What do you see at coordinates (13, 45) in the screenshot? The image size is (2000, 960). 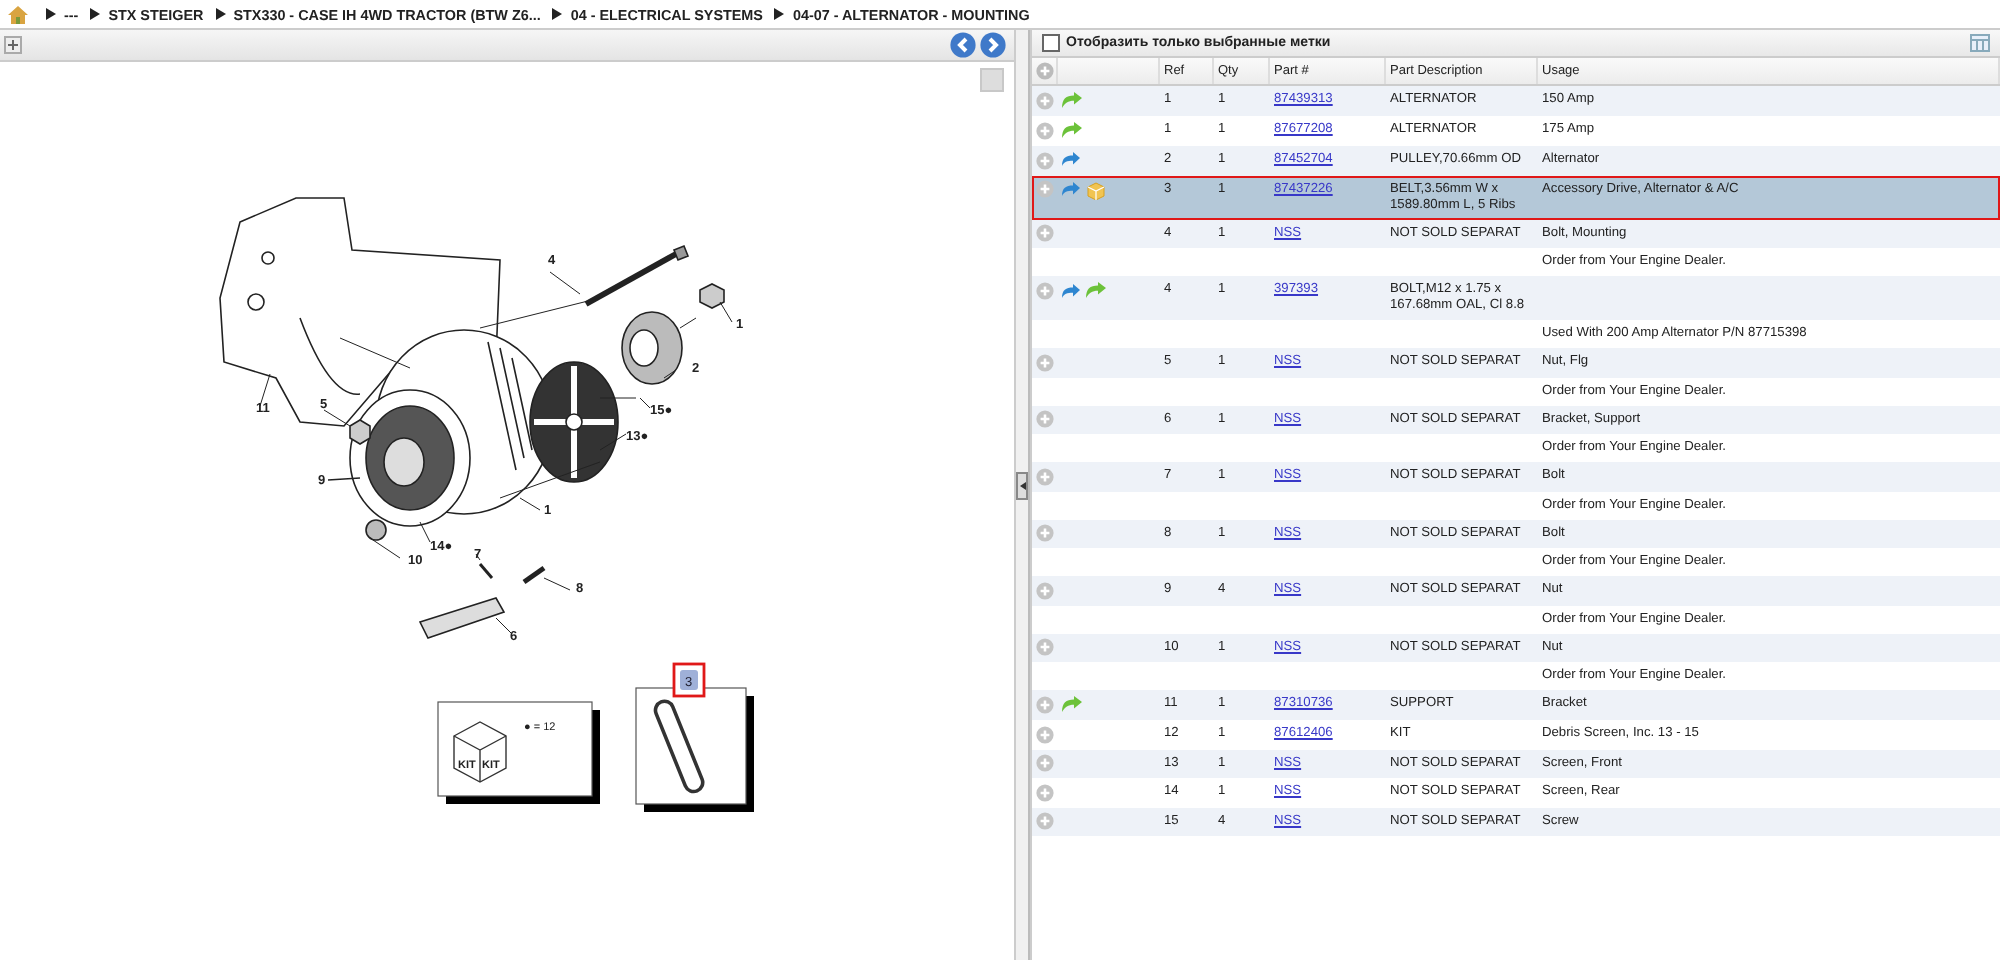 I see `expand-icon` at bounding box center [13, 45].